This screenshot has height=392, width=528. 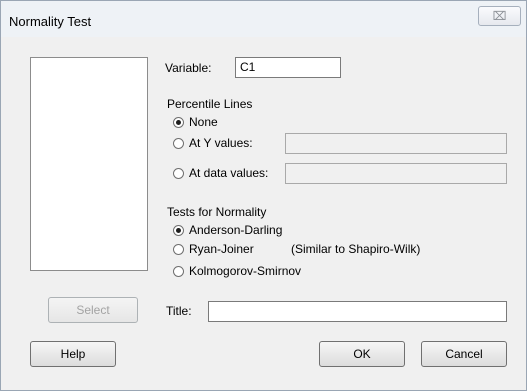 I want to click on radio-percentile-data-values, so click(x=178, y=173).